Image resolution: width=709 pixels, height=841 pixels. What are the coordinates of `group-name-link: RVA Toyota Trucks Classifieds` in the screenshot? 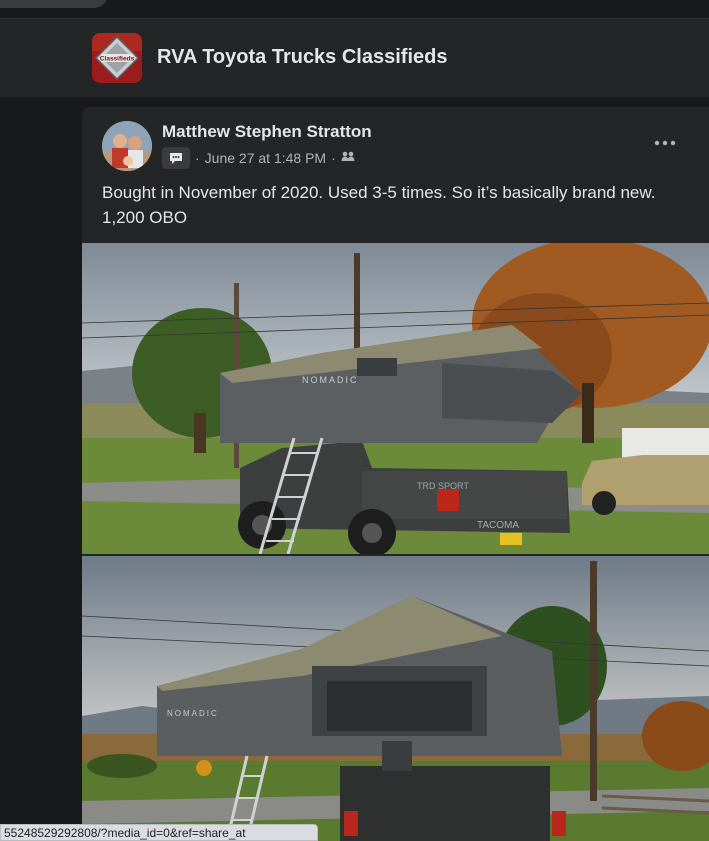 It's located at (302, 57).